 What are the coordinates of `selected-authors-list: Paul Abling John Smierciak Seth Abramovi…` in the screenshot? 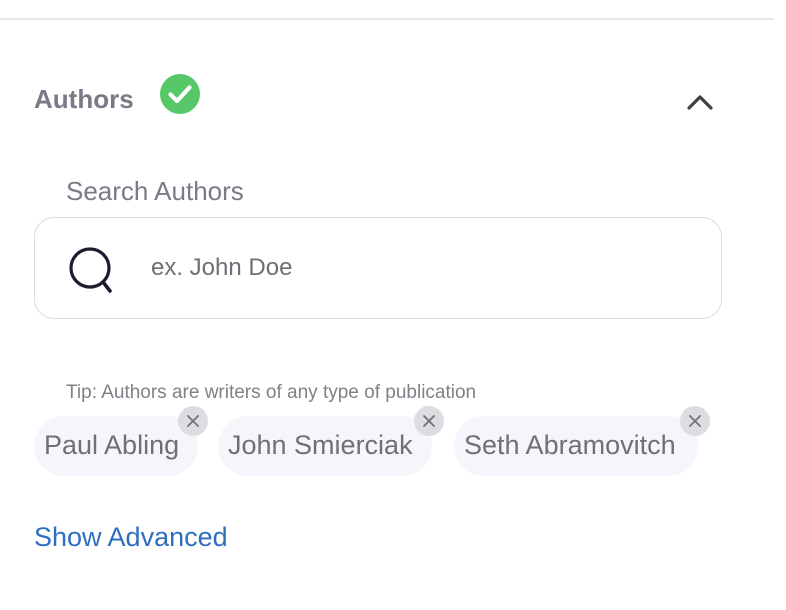 It's located at (394, 443).